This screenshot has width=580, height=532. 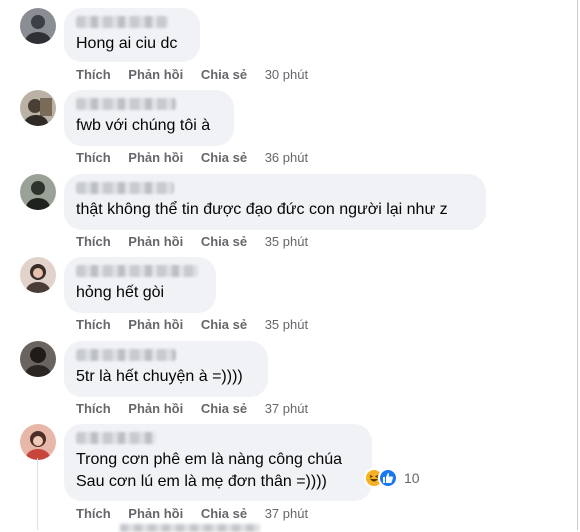 What do you see at coordinates (159, 376) in the screenshot?
I see `comment-text: 5tr là hết chuyện à =))))` at bounding box center [159, 376].